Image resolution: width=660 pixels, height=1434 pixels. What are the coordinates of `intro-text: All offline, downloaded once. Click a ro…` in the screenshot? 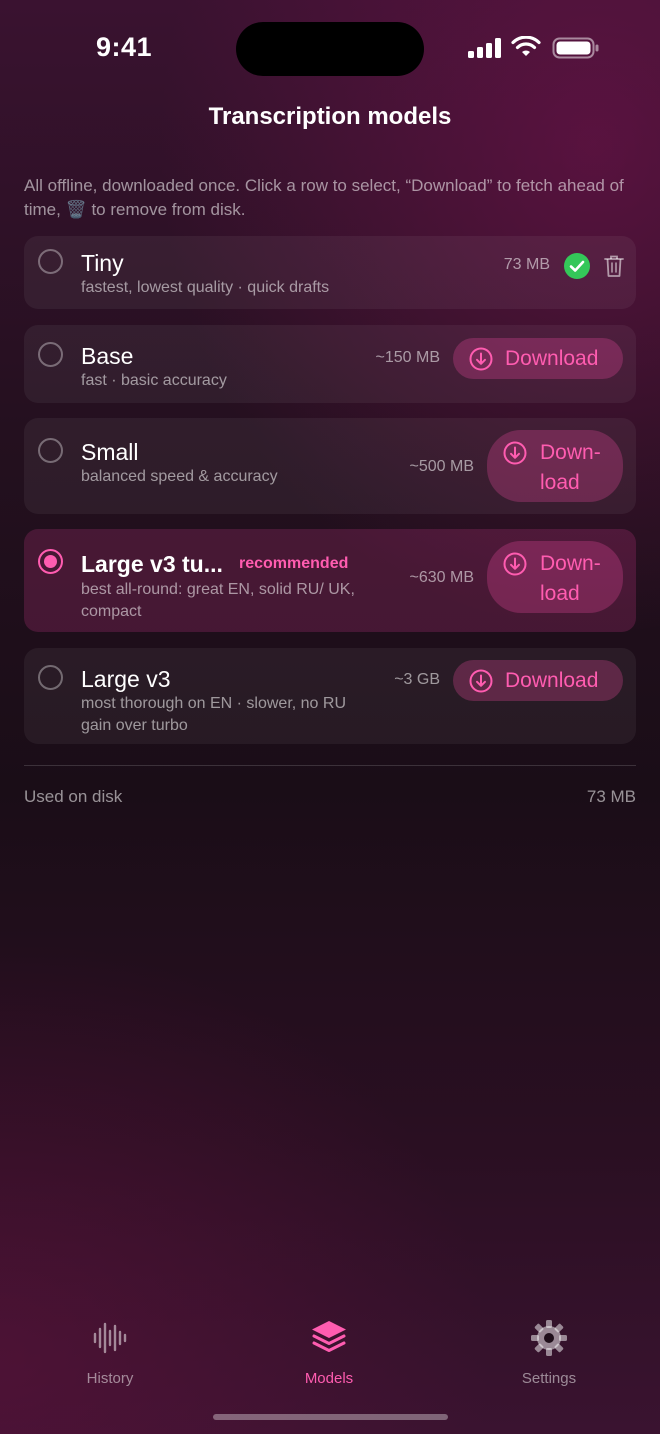 It's located at (324, 197).